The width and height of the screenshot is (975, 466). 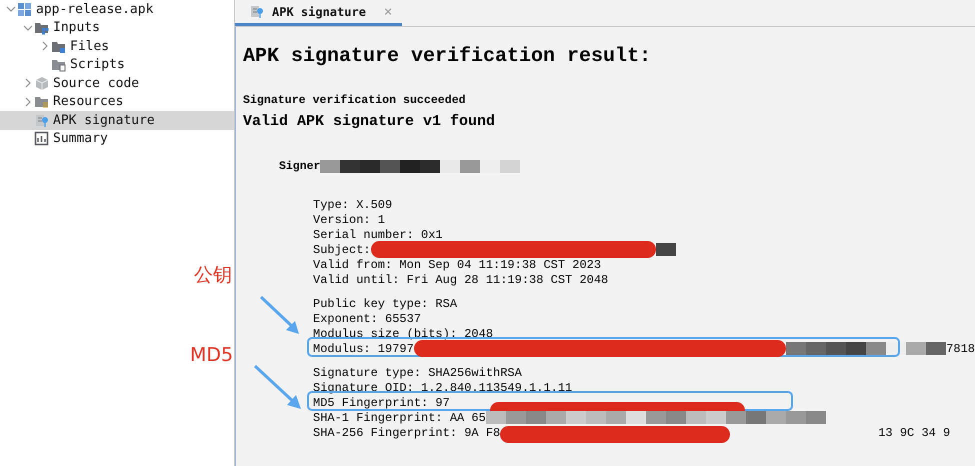 What do you see at coordinates (403, 333) in the screenshot?
I see `detail-text: Modulus size (bits): 2048` at bounding box center [403, 333].